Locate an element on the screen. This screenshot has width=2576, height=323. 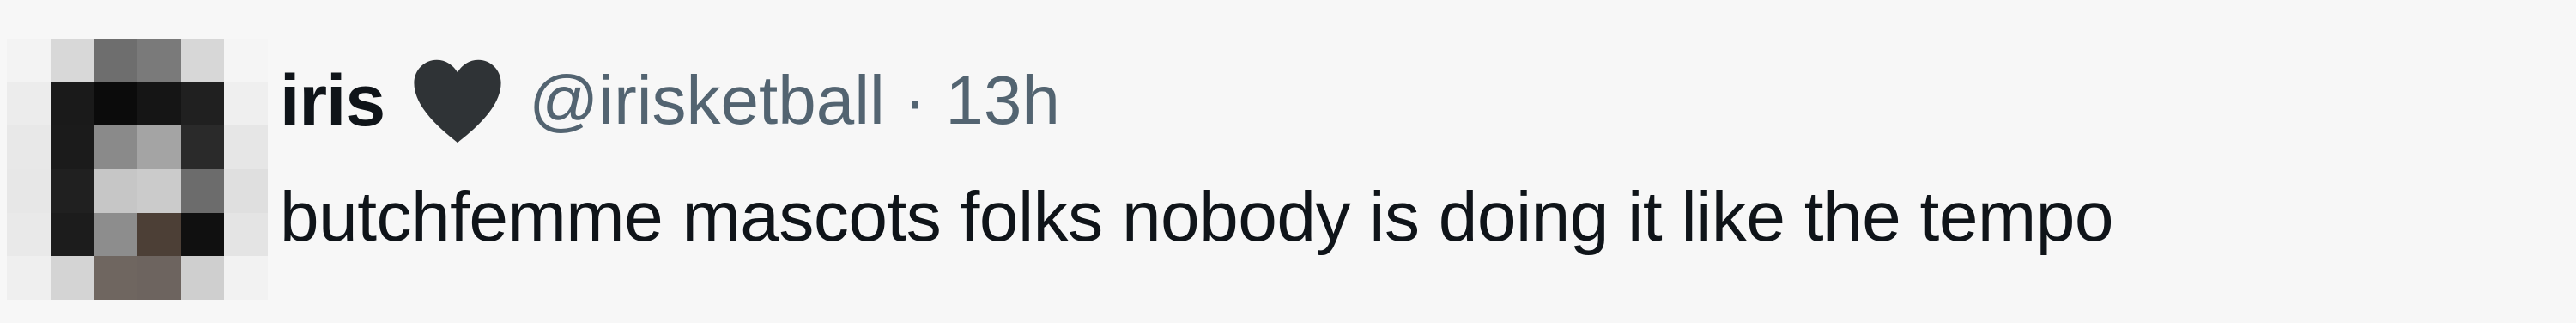
tweet-timestamp: 13h is located at coordinates (1002, 100).